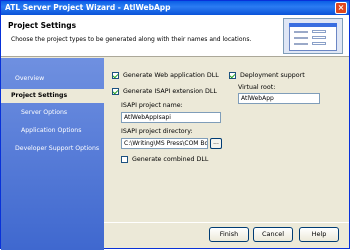 The height and width of the screenshot is (250, 350). I want to click on sidebar-item-server-options: Server Options, so click(52, 113).